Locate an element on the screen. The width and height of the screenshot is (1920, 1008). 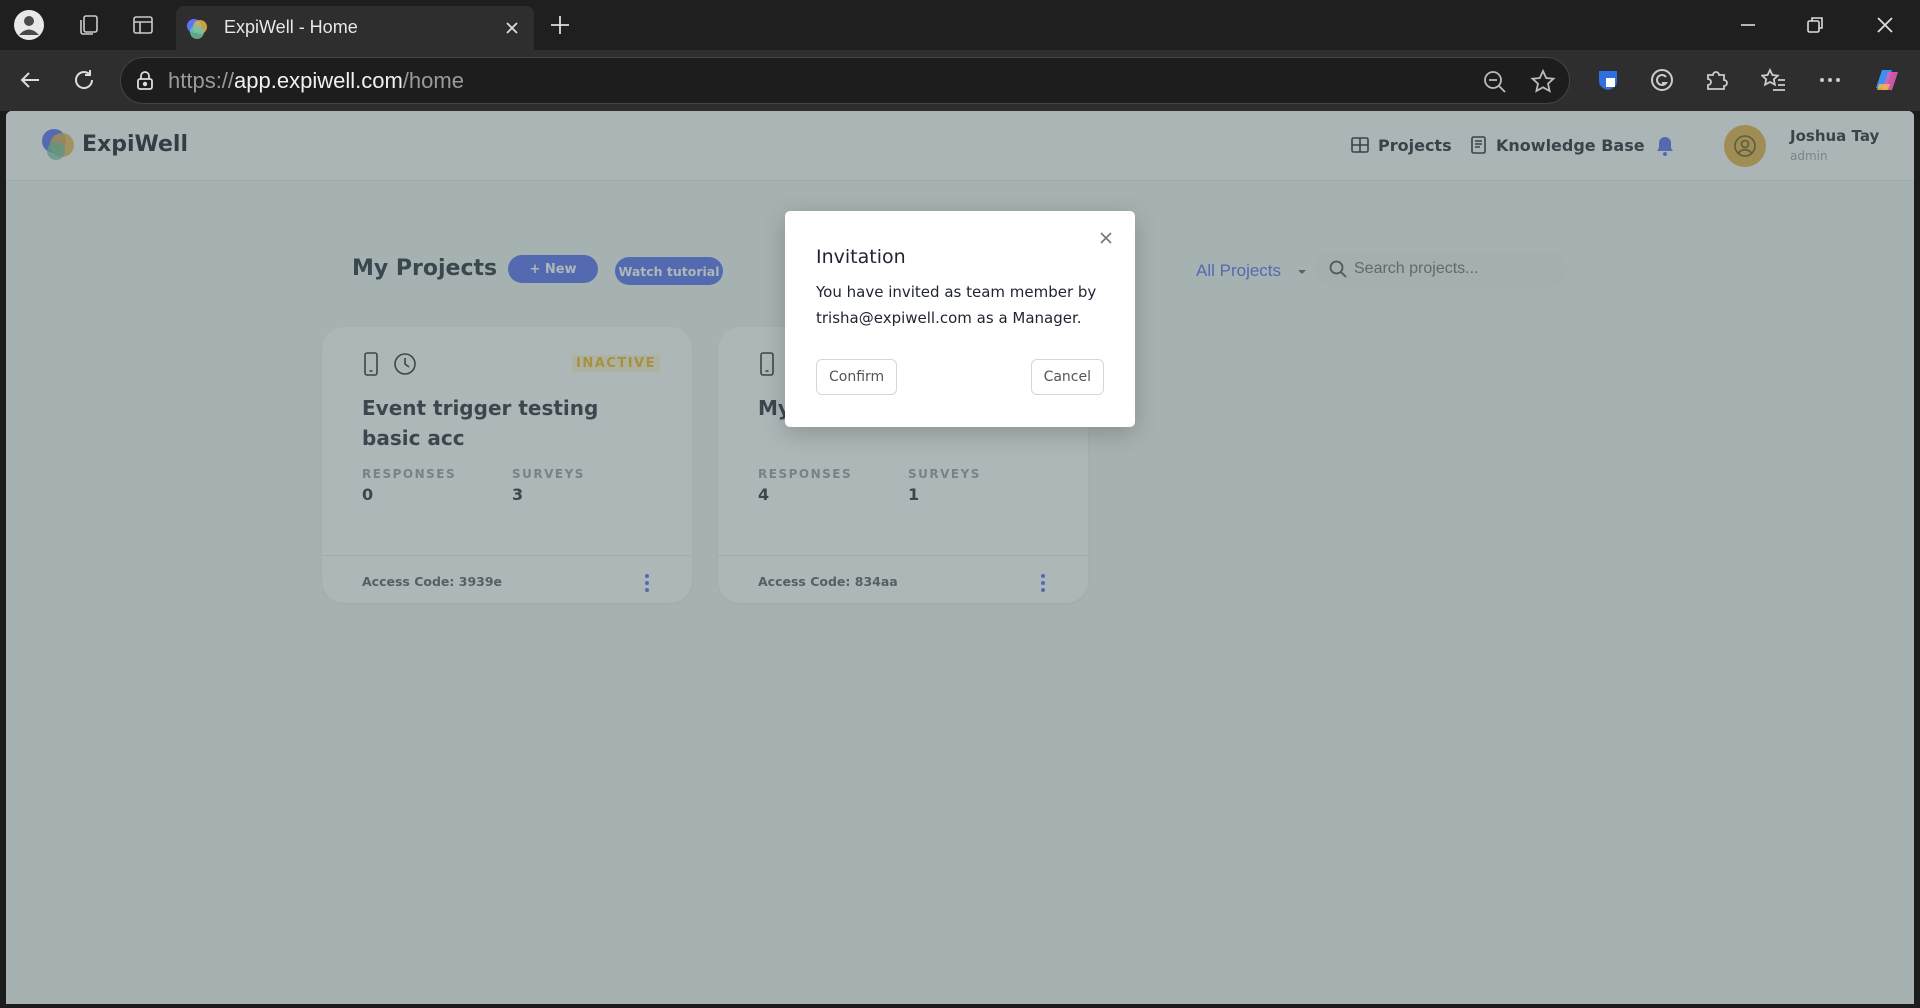
url-host: app.expiwell.com is located at coordinates (318, 80).